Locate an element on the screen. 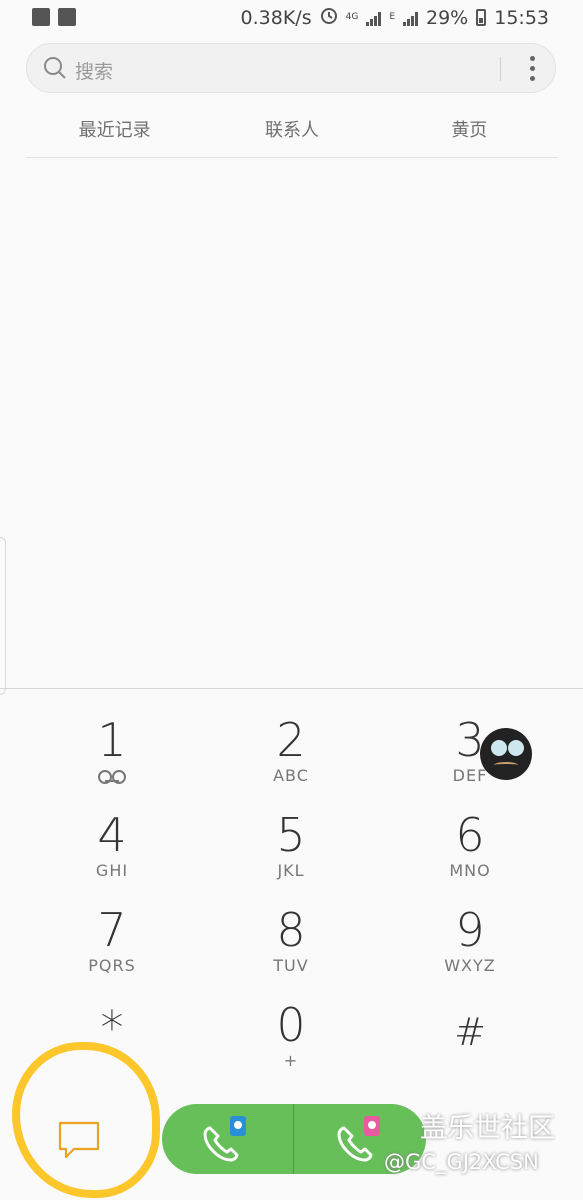 This screenshot has width=583, height=1200. phone-sim1-icon is located at coordinates (228, 1150).